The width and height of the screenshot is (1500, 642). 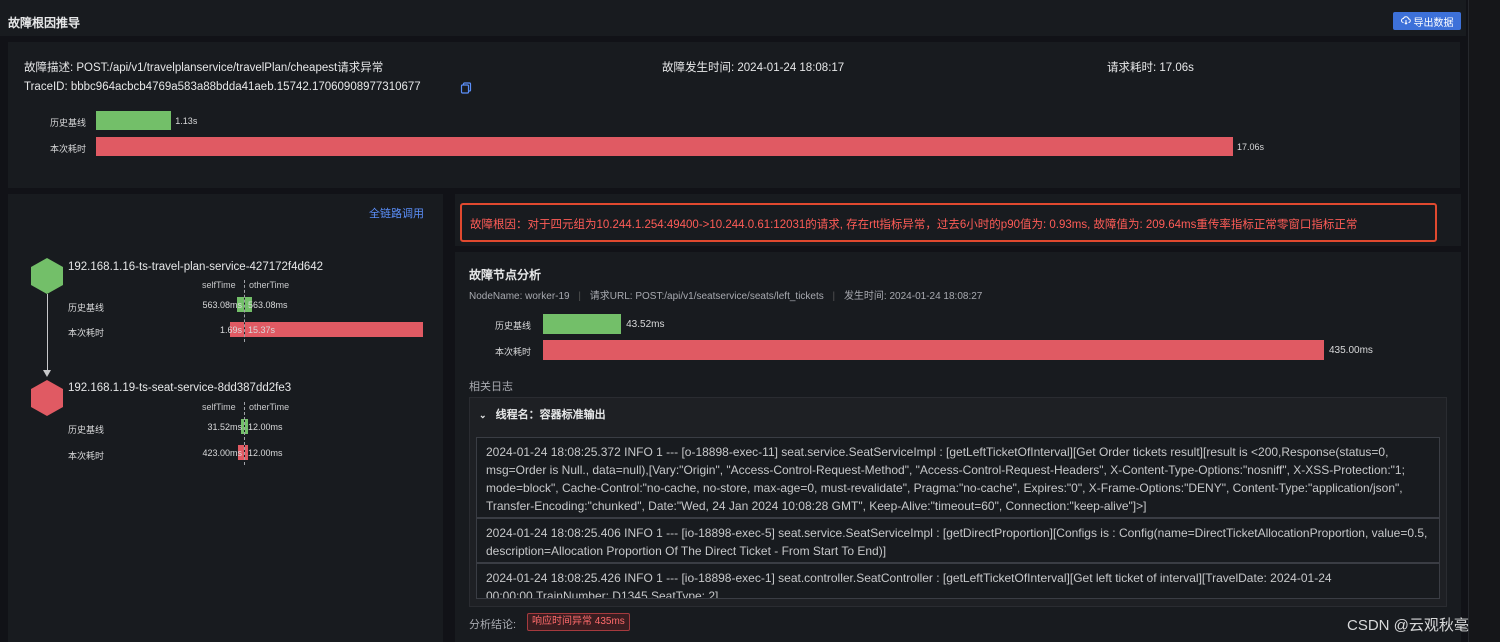 What do you see at coordinates (733, 18) in the screenshot?
I see `header-bar` at bounding box center [733, 18].